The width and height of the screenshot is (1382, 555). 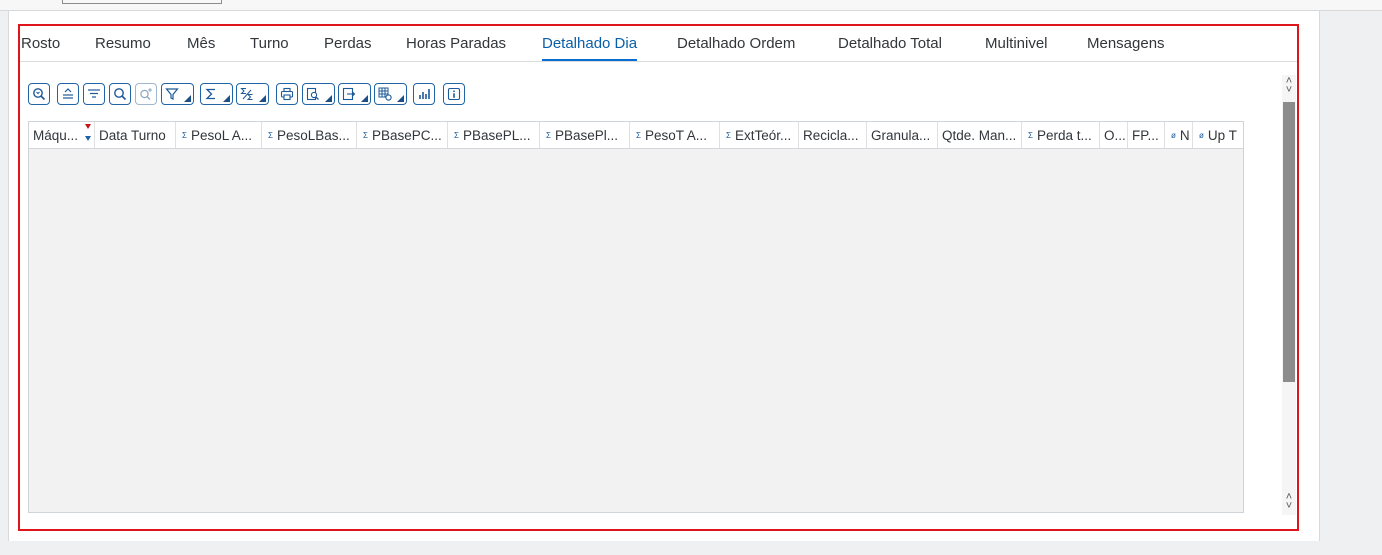 I want to click on tab-multinivel: Multinivel, so click(x=1016, y=44).